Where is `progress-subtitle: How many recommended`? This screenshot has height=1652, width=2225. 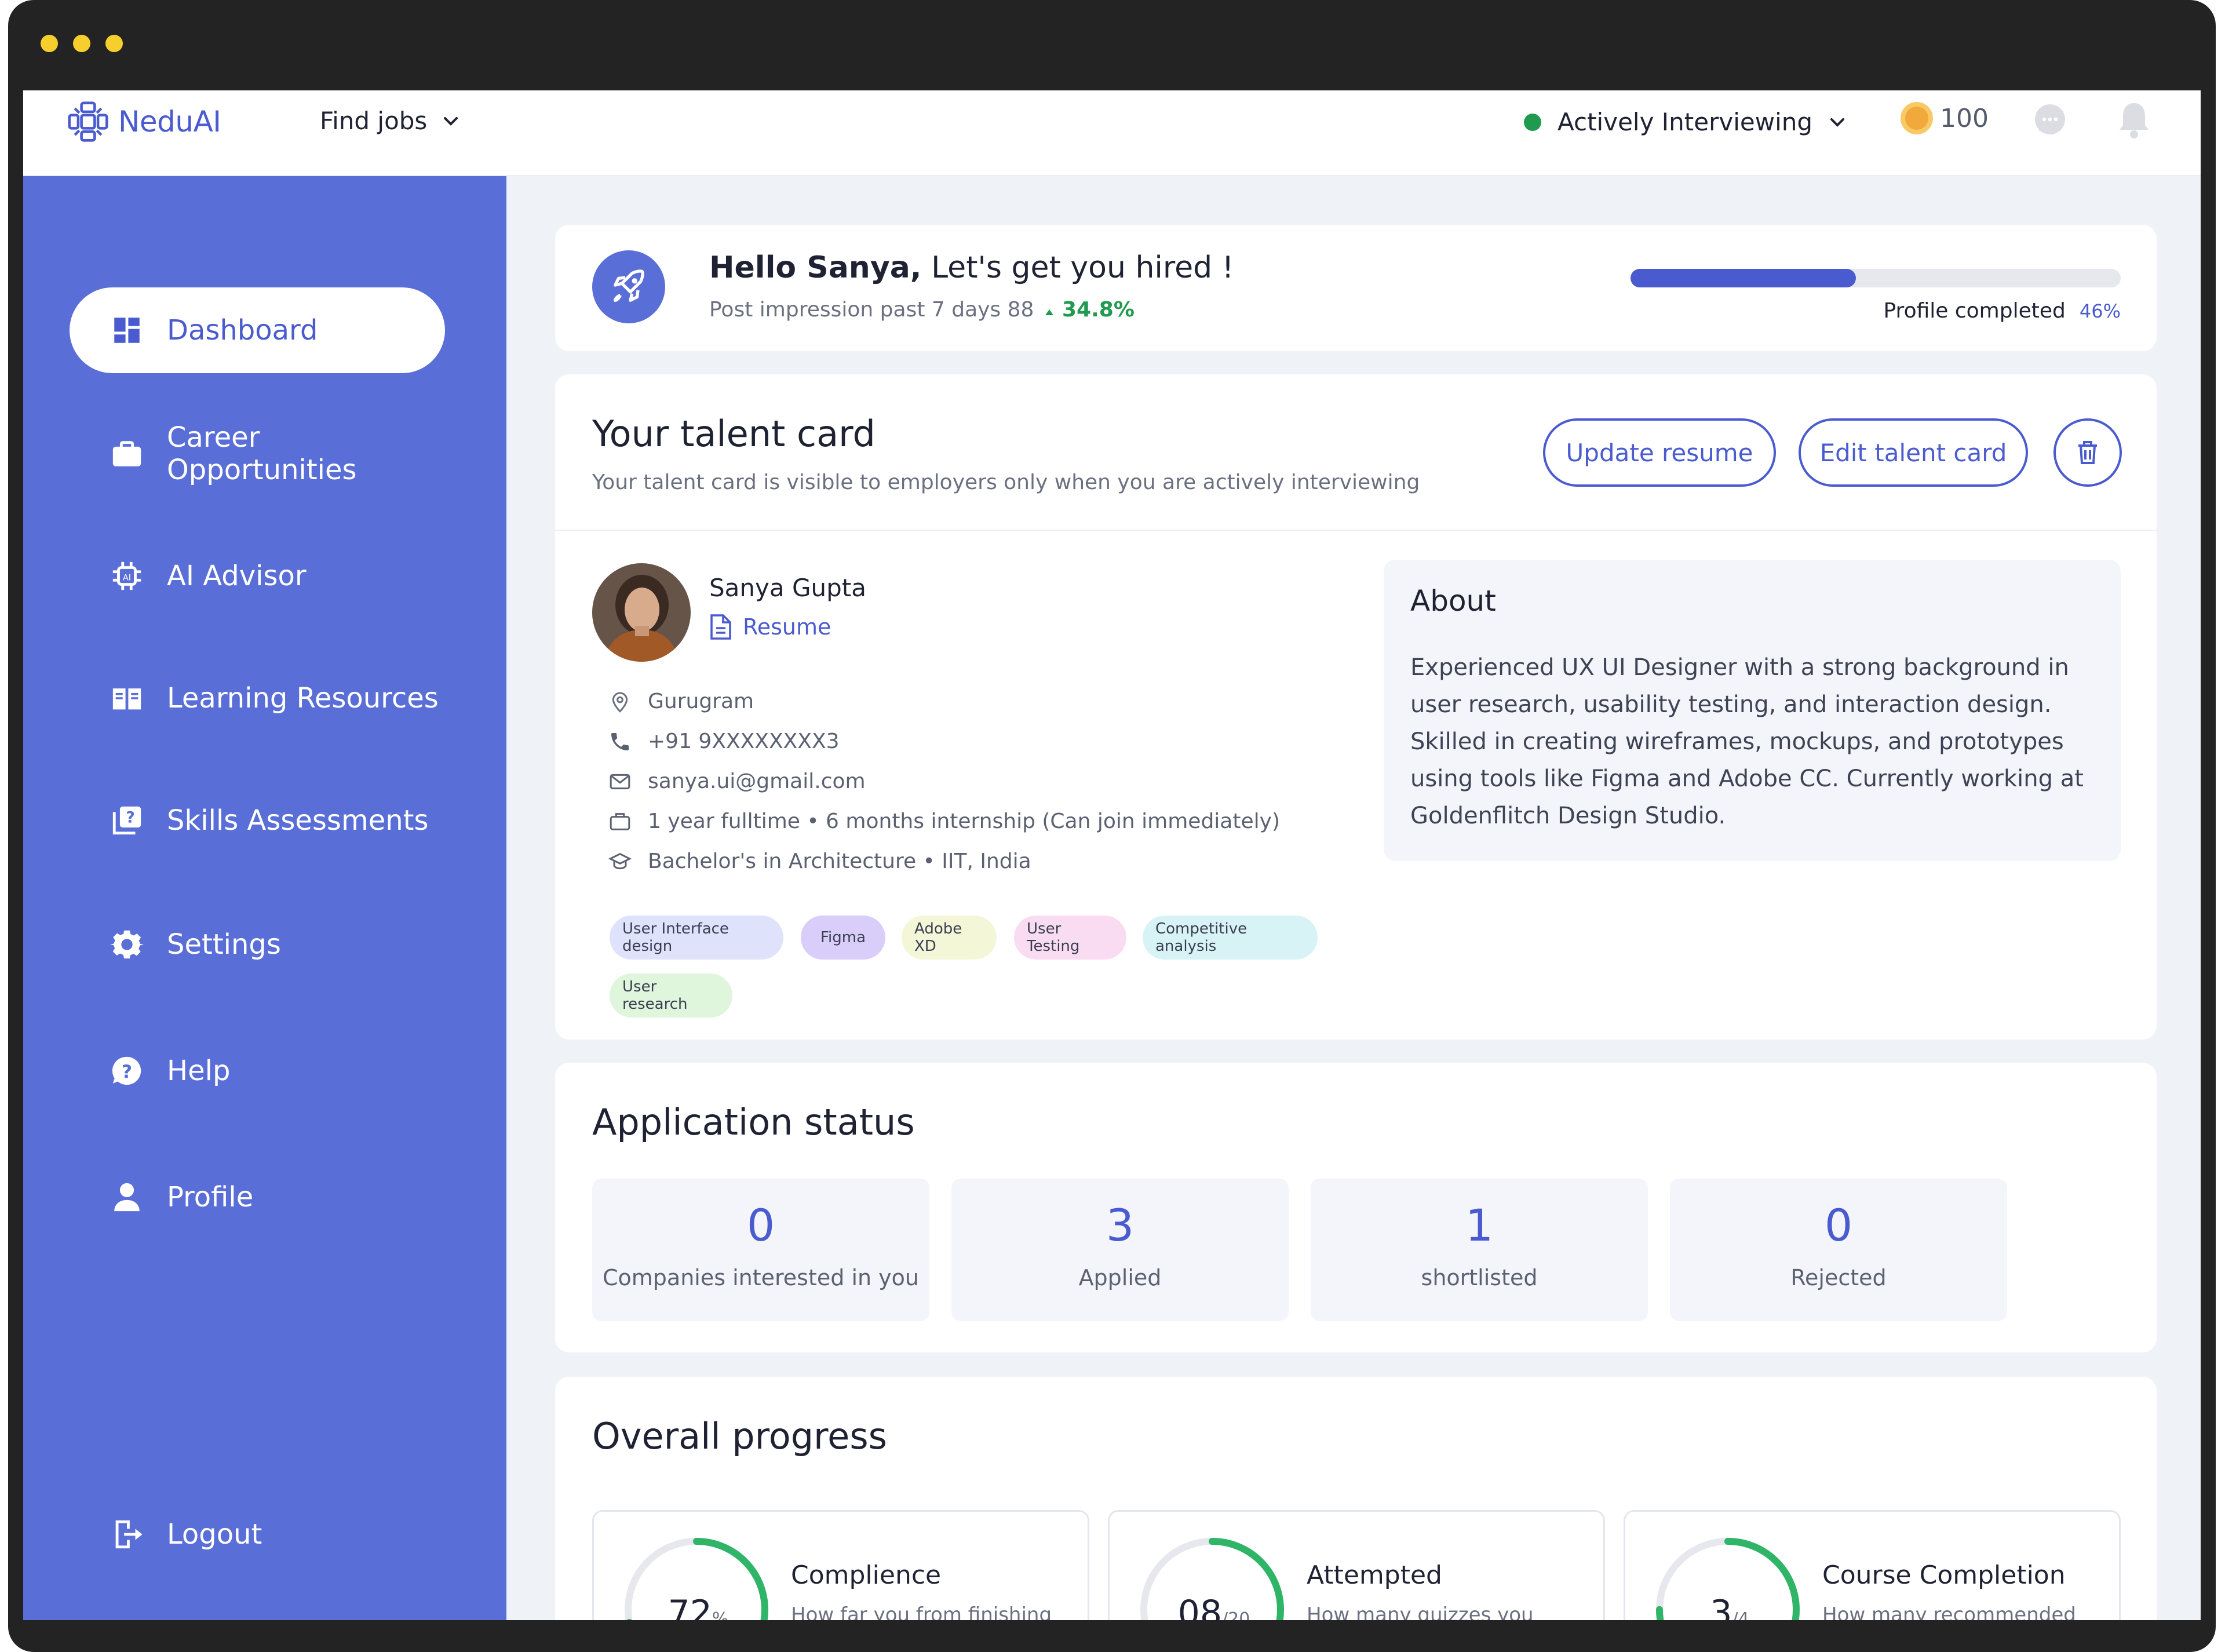
progress-subtitle: How many recommended is located at coordinates (1949, 1612).